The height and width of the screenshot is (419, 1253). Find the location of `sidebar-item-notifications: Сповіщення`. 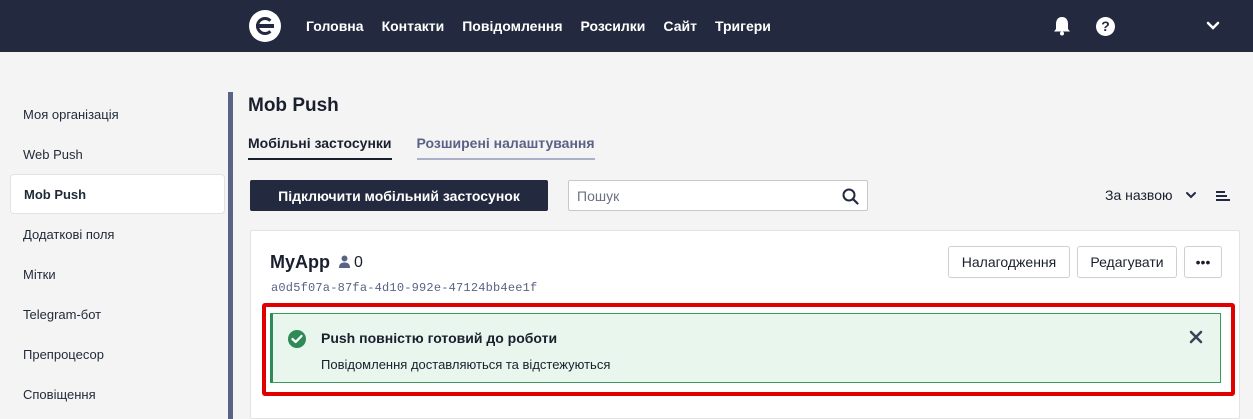

sidebar-item-notifications: Сповіщення is located at coordinates (117, 394).